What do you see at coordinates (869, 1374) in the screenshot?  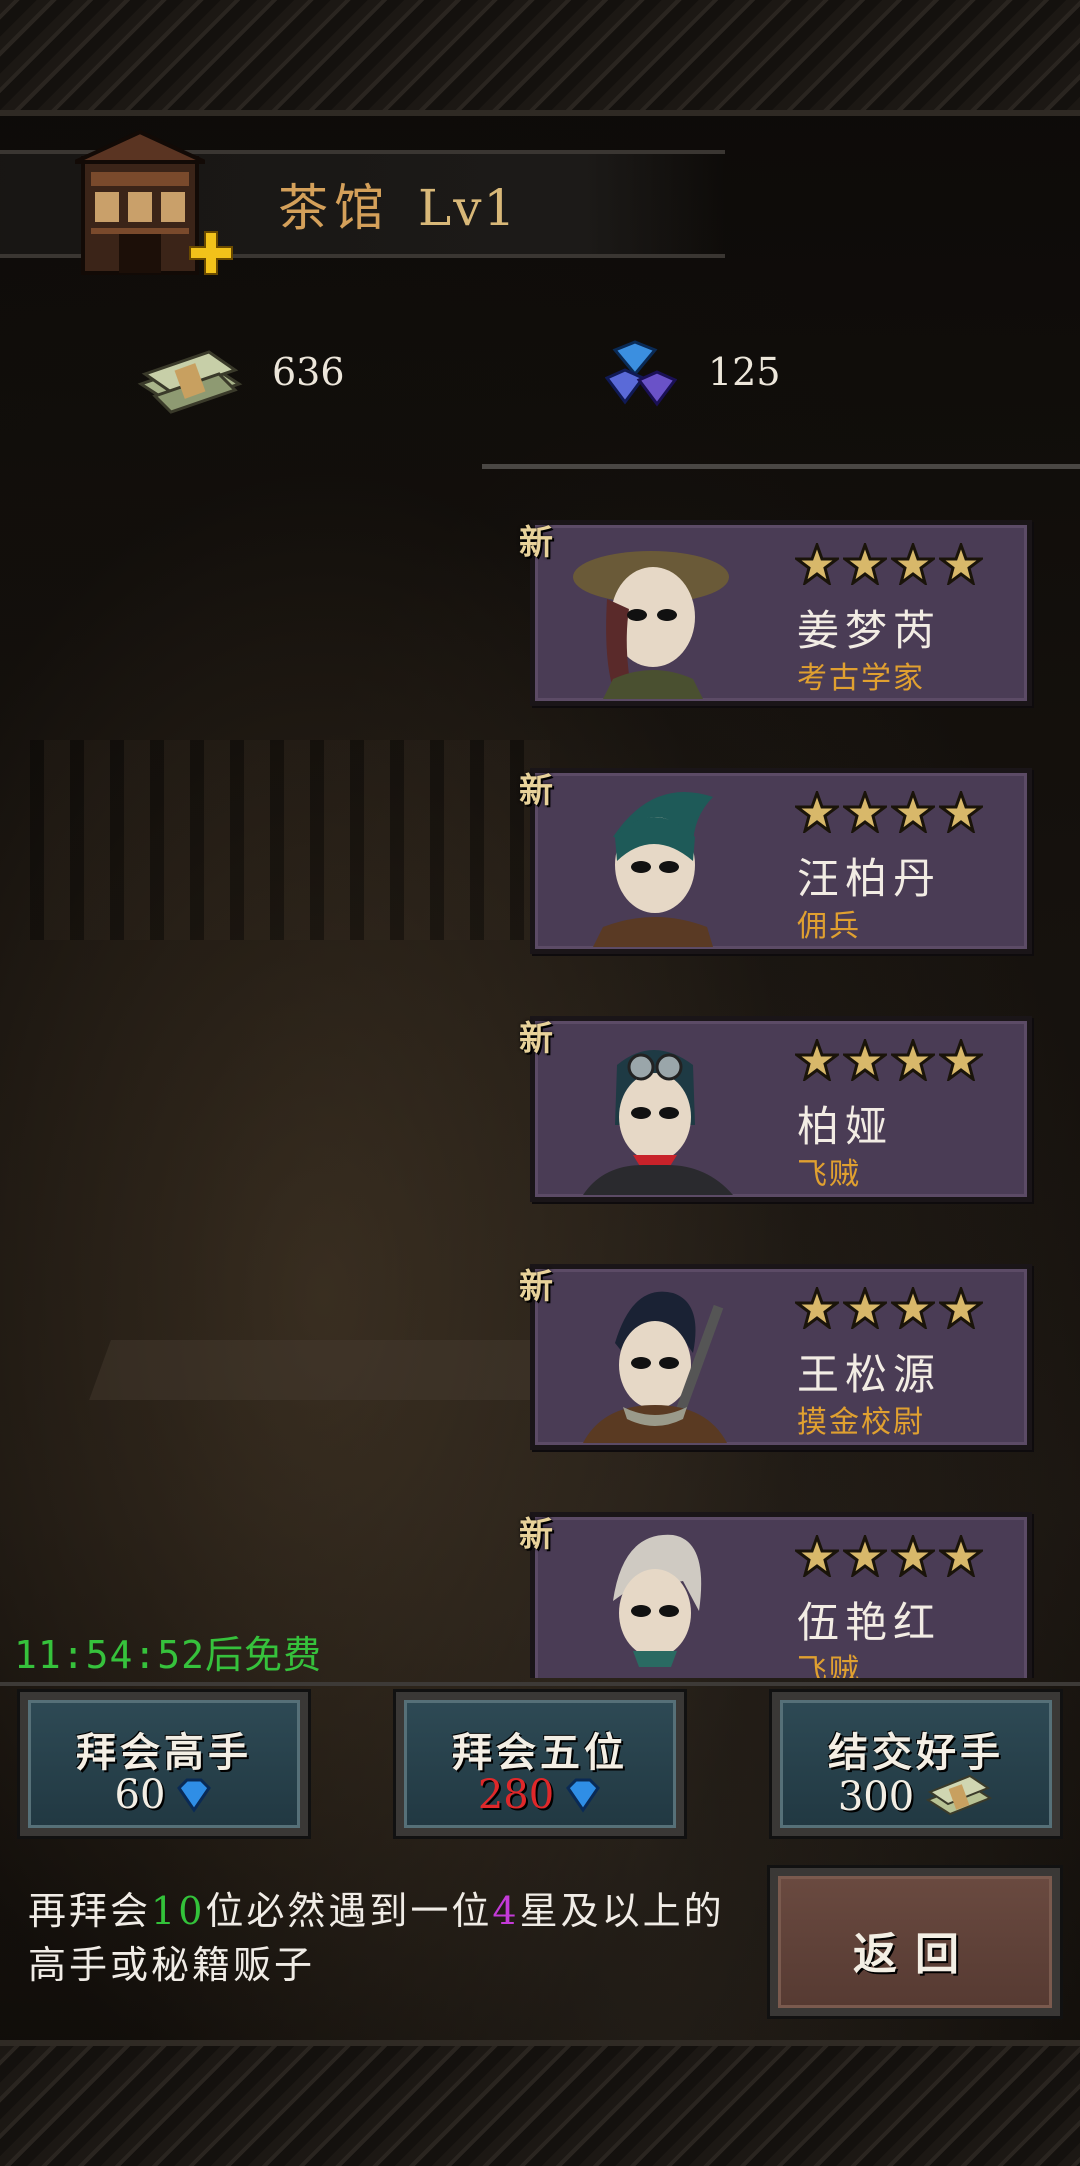 I see `character-name: 王松源` at bounding box center [869, 1374].